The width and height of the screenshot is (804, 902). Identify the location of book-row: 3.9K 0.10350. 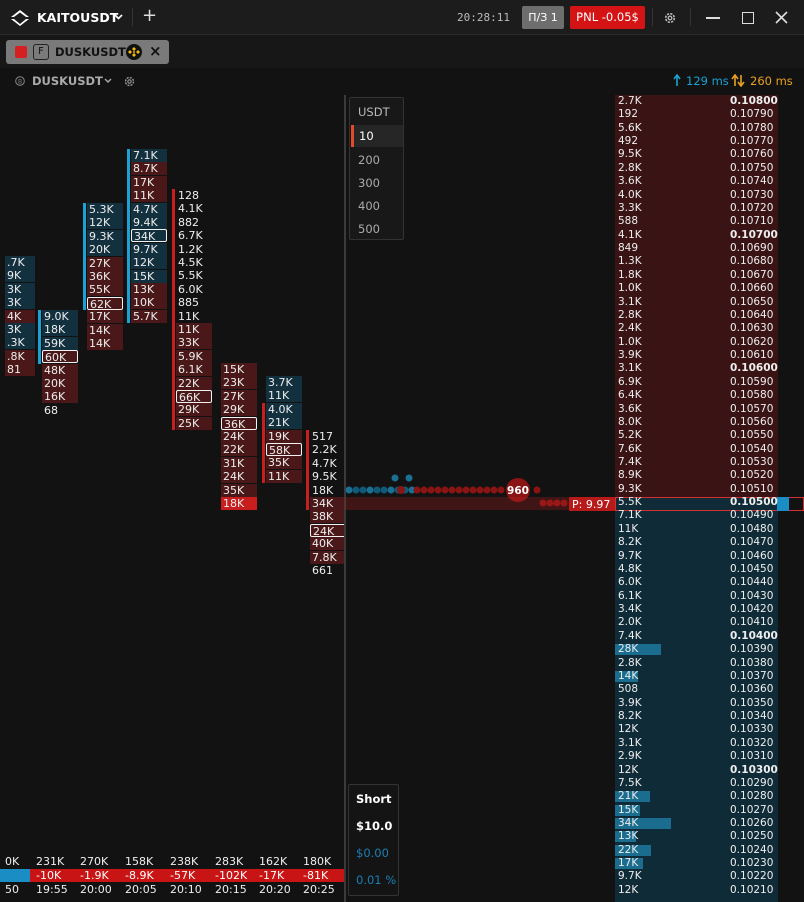
(709, 703).